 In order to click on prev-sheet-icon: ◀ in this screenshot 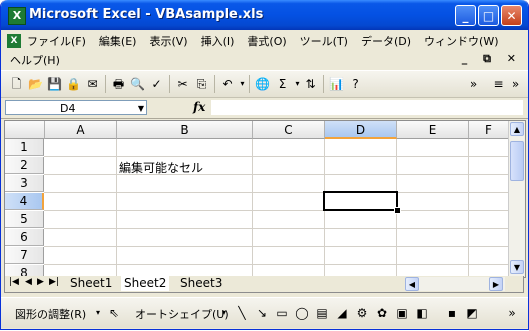, I will do `click(28, 282)`.